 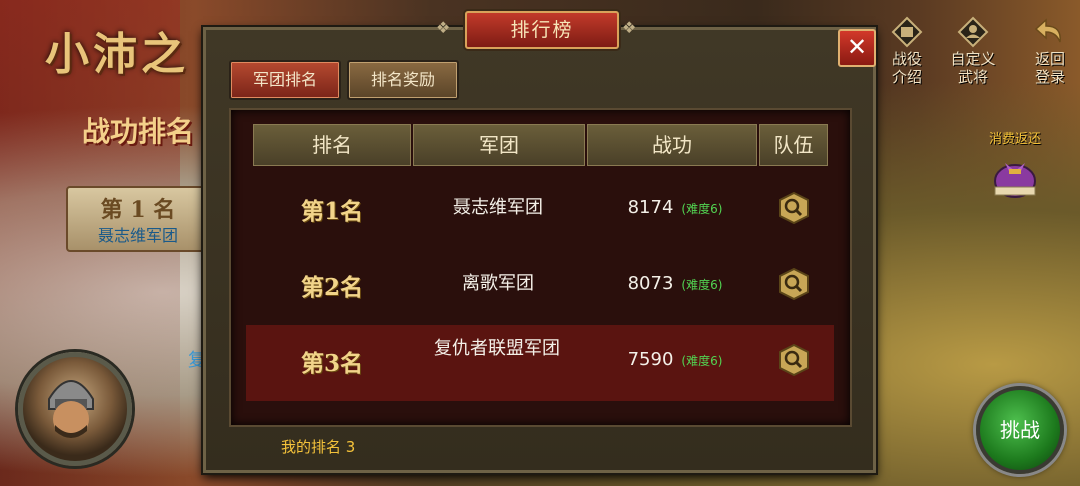 I want to click on spending-rebate-button: 消费返还, so click(x=1015, y=166).